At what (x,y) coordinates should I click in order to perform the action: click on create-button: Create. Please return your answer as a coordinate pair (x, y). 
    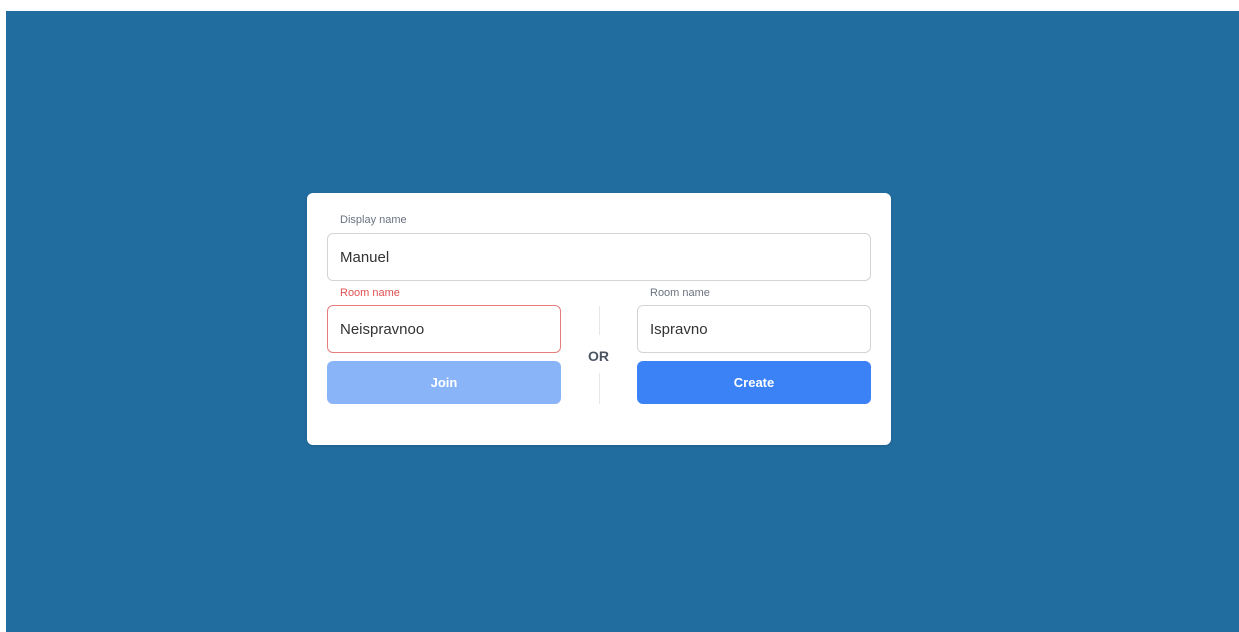
    Looking at the image, I should click on (754, 382).